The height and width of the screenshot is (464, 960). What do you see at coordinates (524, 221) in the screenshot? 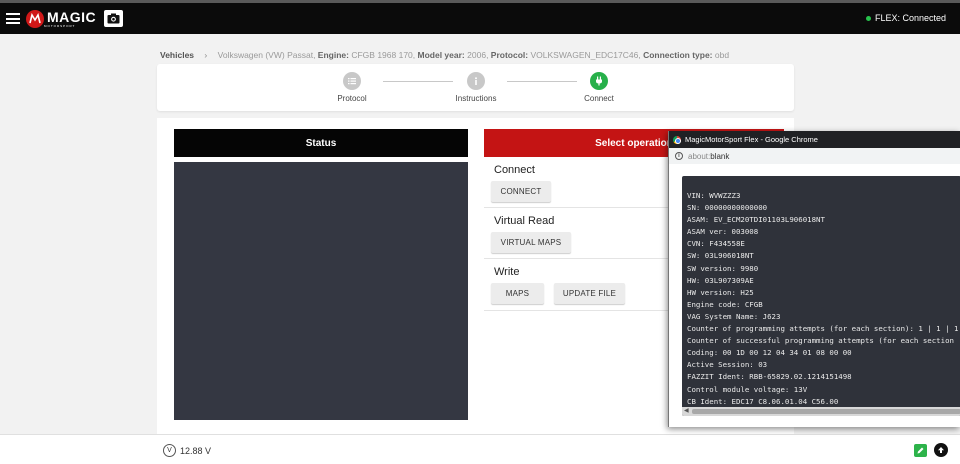
I see `virtual-read-title: Virtual Read` at bounding box center [524, 221].